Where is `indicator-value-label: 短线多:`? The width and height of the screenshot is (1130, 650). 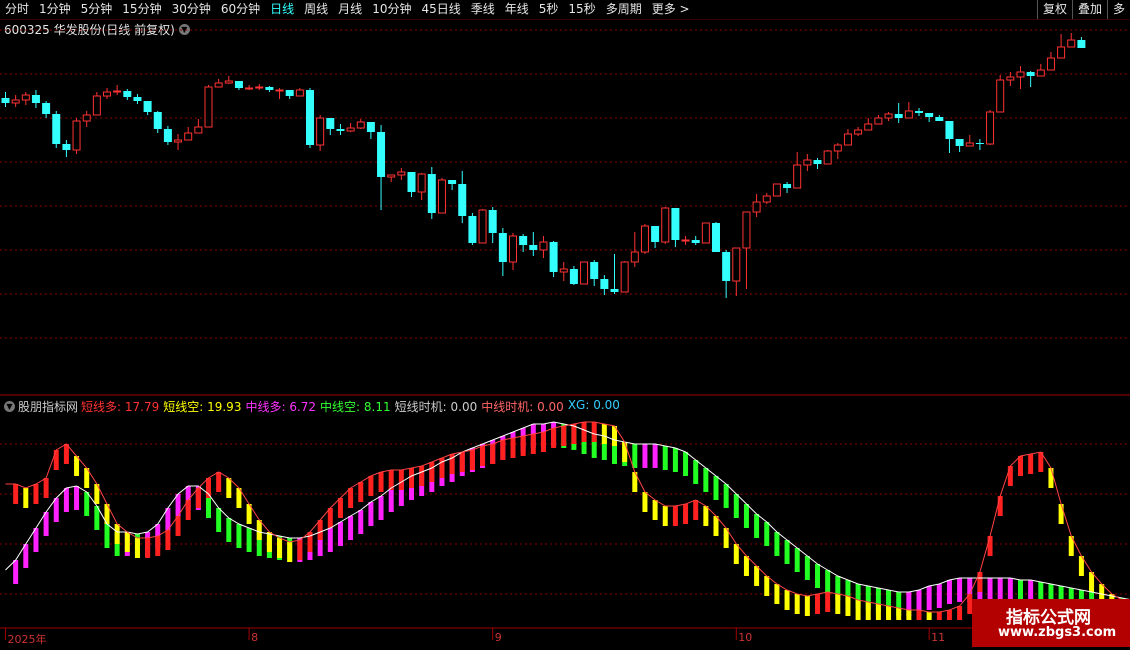
indicator-value-label: 短线多: is located at coordinates (101, 407).